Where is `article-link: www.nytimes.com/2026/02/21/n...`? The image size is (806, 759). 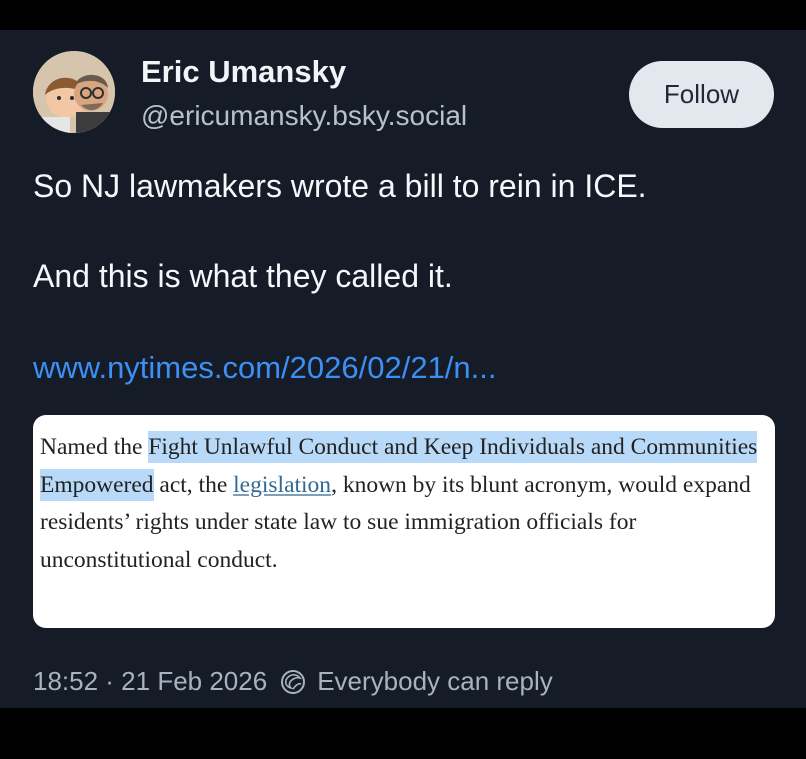 article-link: www.nytimes.com/2026/02/21/n... is located at coordinates (265, 368).